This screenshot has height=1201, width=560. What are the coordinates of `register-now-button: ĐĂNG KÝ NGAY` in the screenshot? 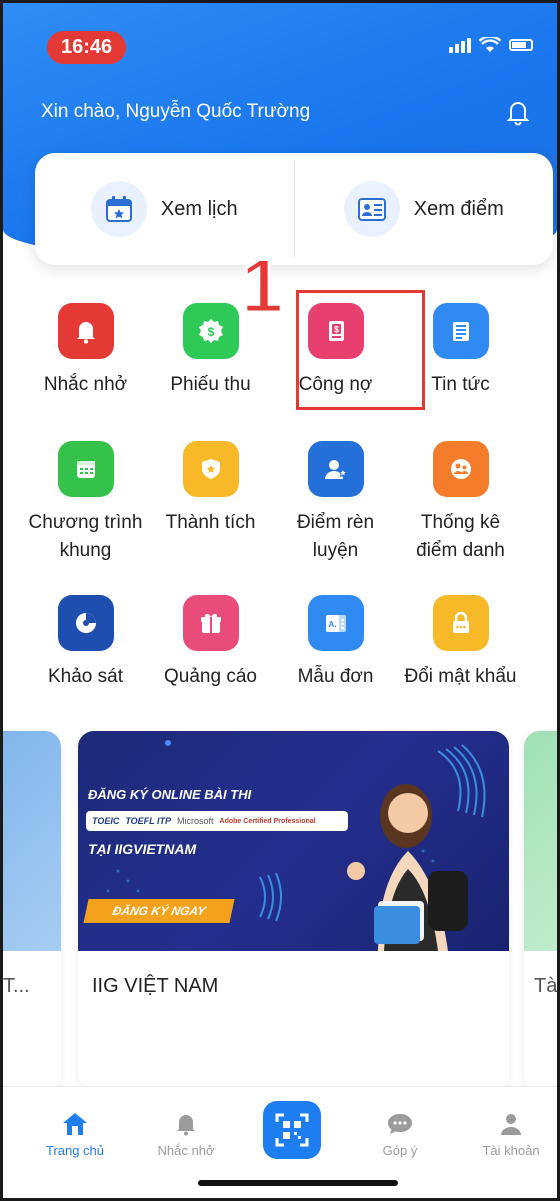 It's located at (159, 911).